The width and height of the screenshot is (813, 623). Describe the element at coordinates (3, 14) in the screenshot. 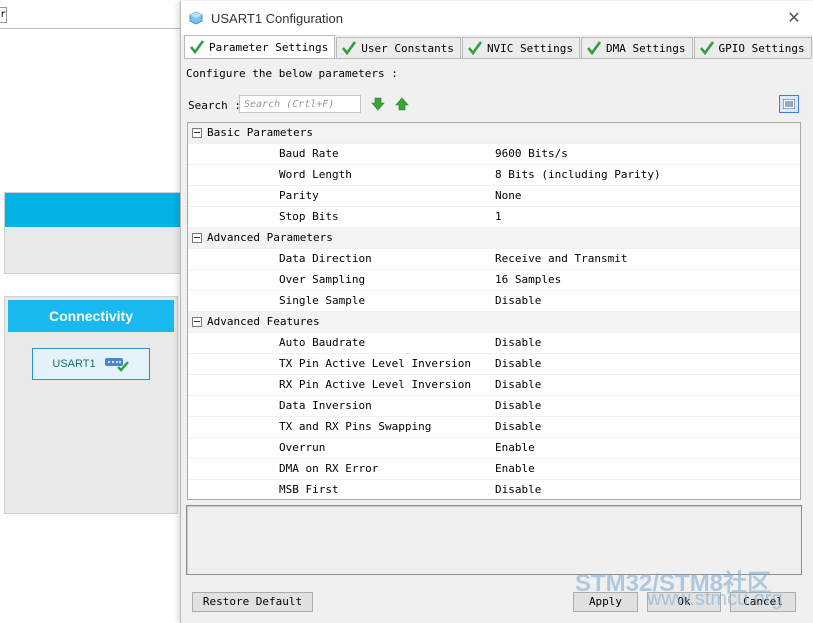

I see `toolbar-fragment-text: r` at that location.